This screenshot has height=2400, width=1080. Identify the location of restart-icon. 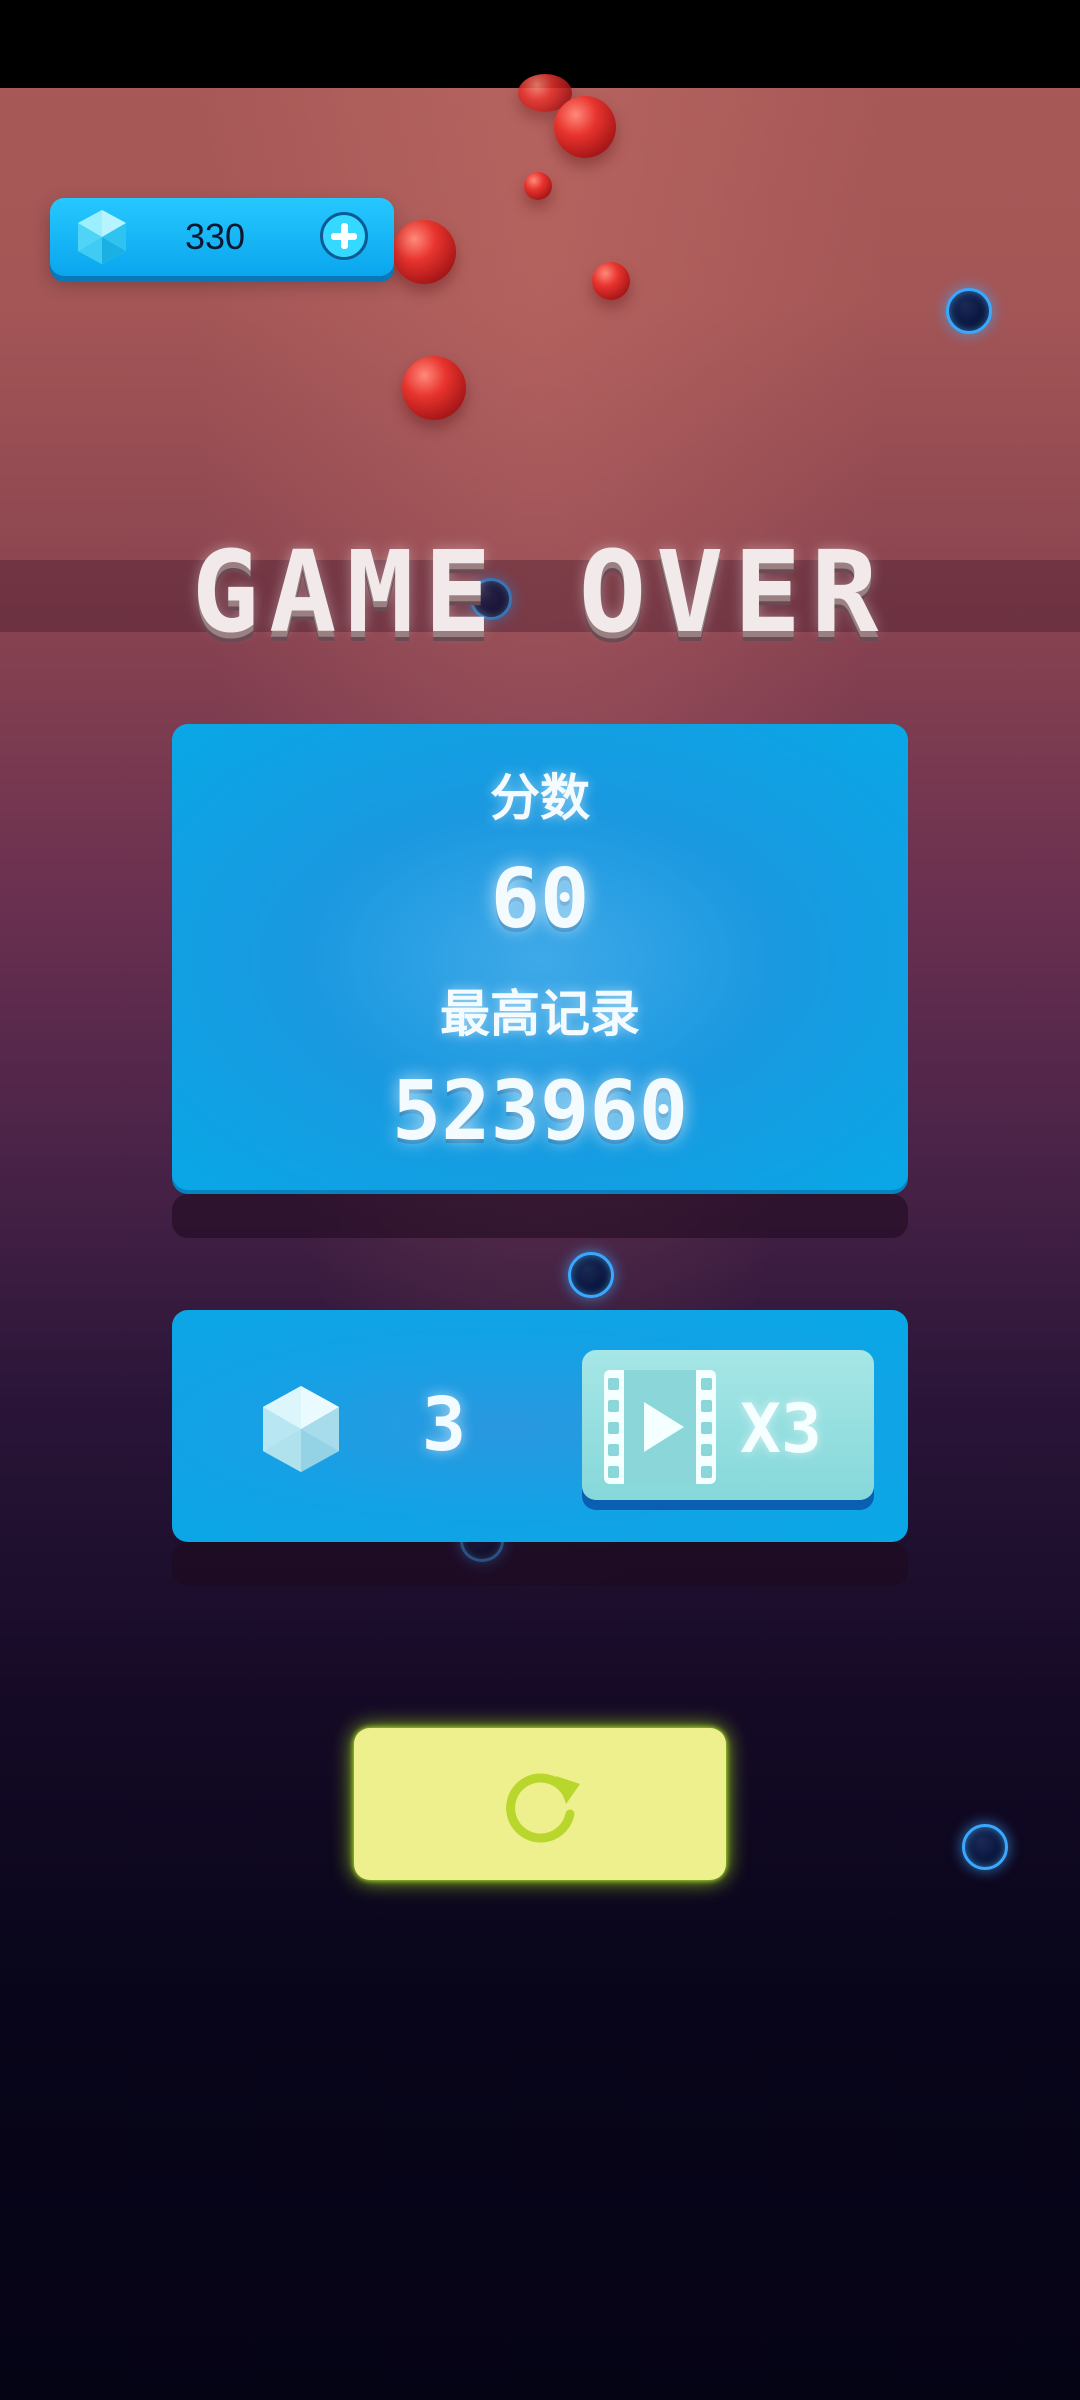
(543, 1808).